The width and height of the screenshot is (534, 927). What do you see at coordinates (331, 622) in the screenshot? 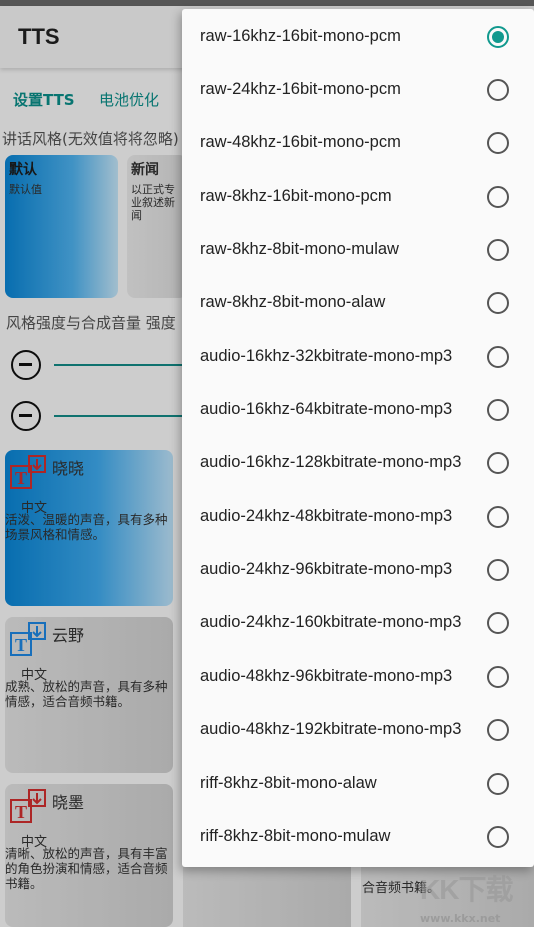
I see `format-option-label: audio-24khz-160kbitrate-mono-mp3` at bounding box center [331, 622].